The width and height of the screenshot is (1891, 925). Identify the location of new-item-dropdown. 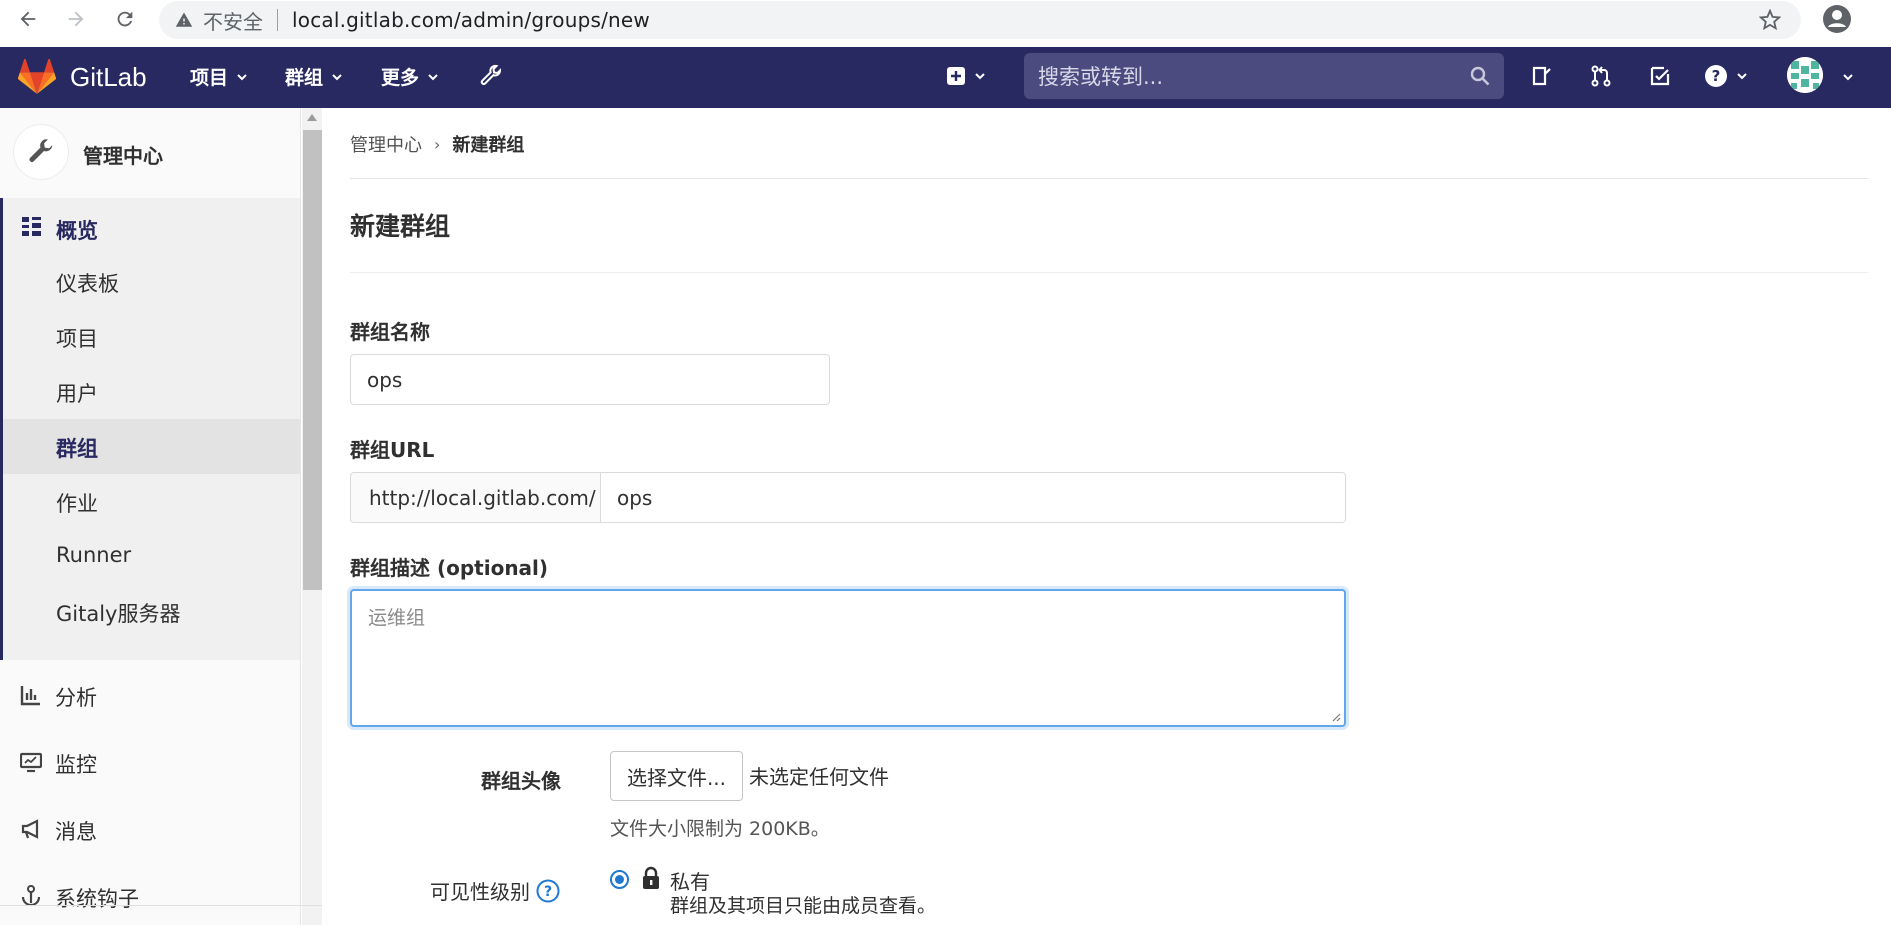
(966, 76).